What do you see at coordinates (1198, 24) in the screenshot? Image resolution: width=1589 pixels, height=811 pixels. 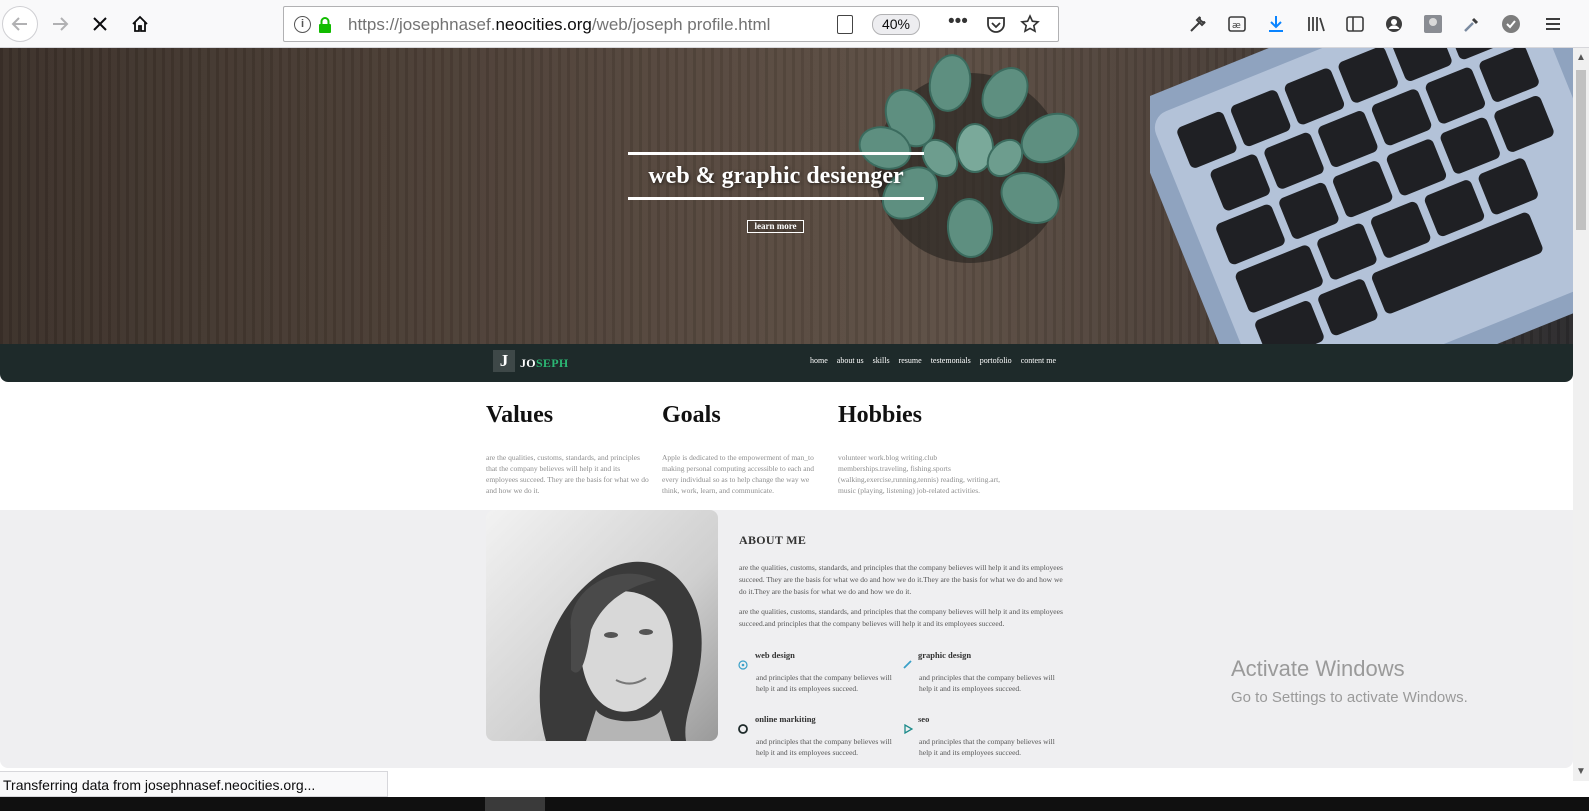 I see `wrench-icon` at bounding box center [1198, 24].